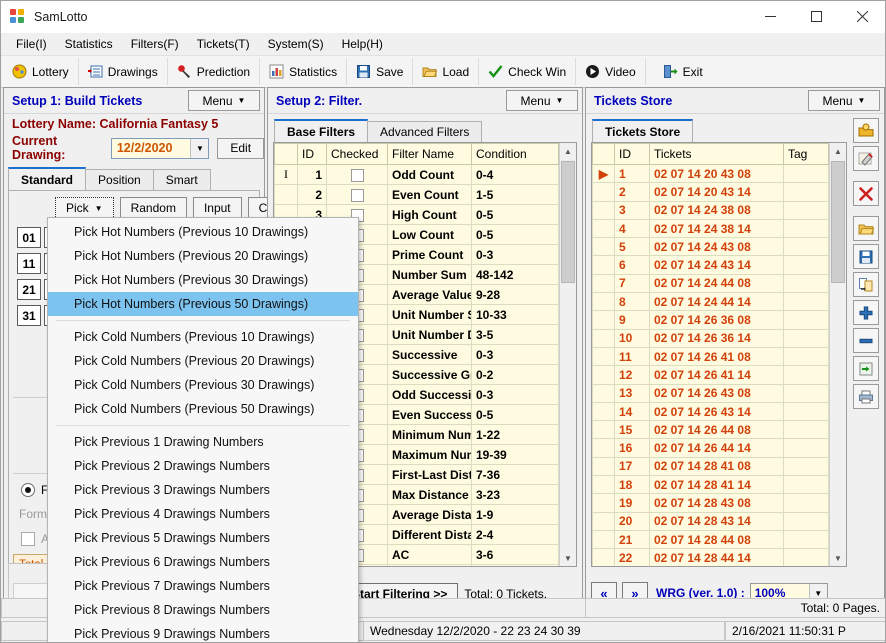 Image resolution: width=886 pixels, height=643 pixels. I want to click on table-row: 18 02 07 14 28 41 14, so click(710, 485).